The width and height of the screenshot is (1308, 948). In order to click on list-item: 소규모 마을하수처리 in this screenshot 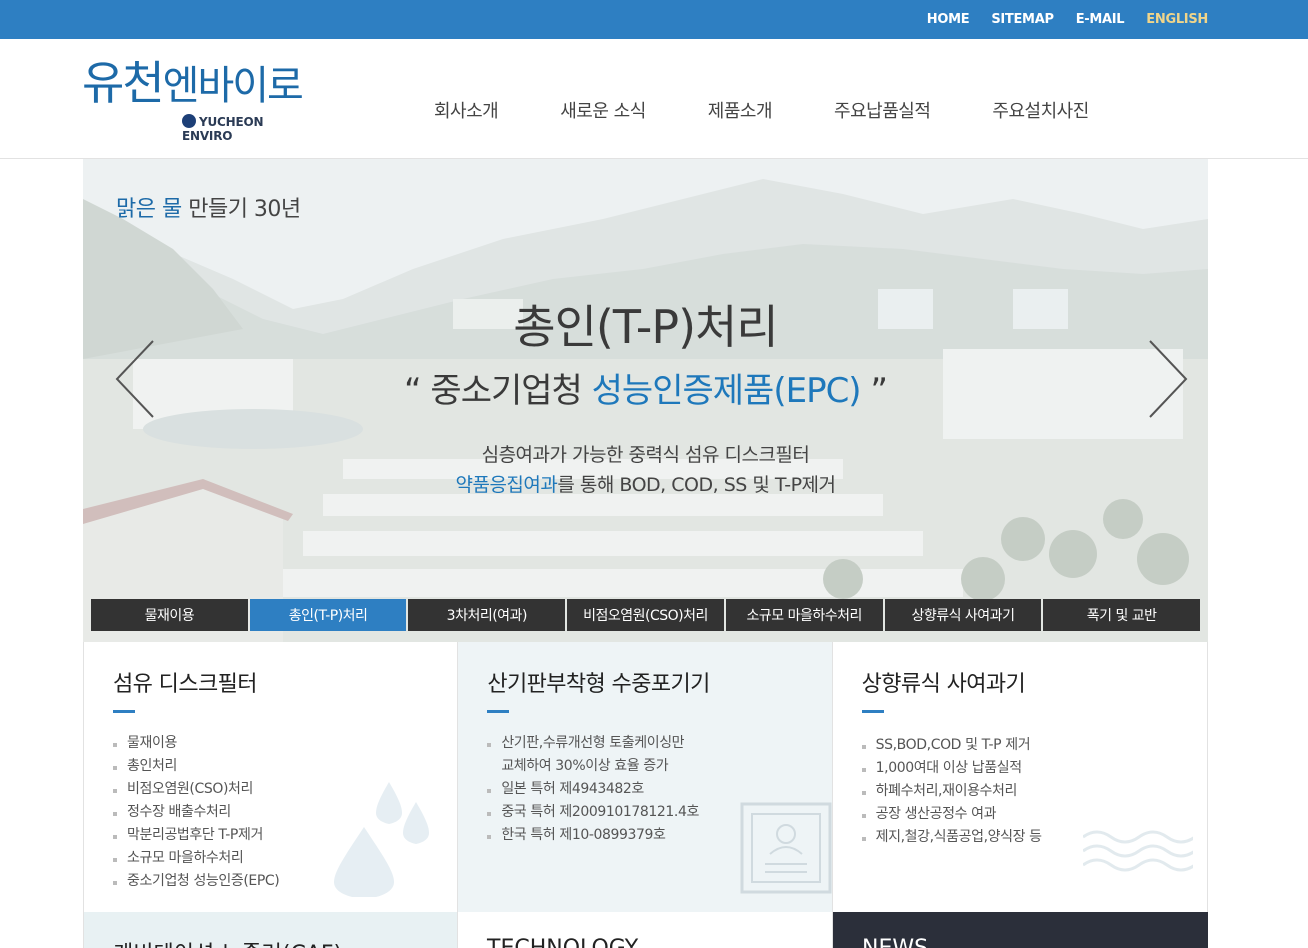, I will do `click(196, 858)`.